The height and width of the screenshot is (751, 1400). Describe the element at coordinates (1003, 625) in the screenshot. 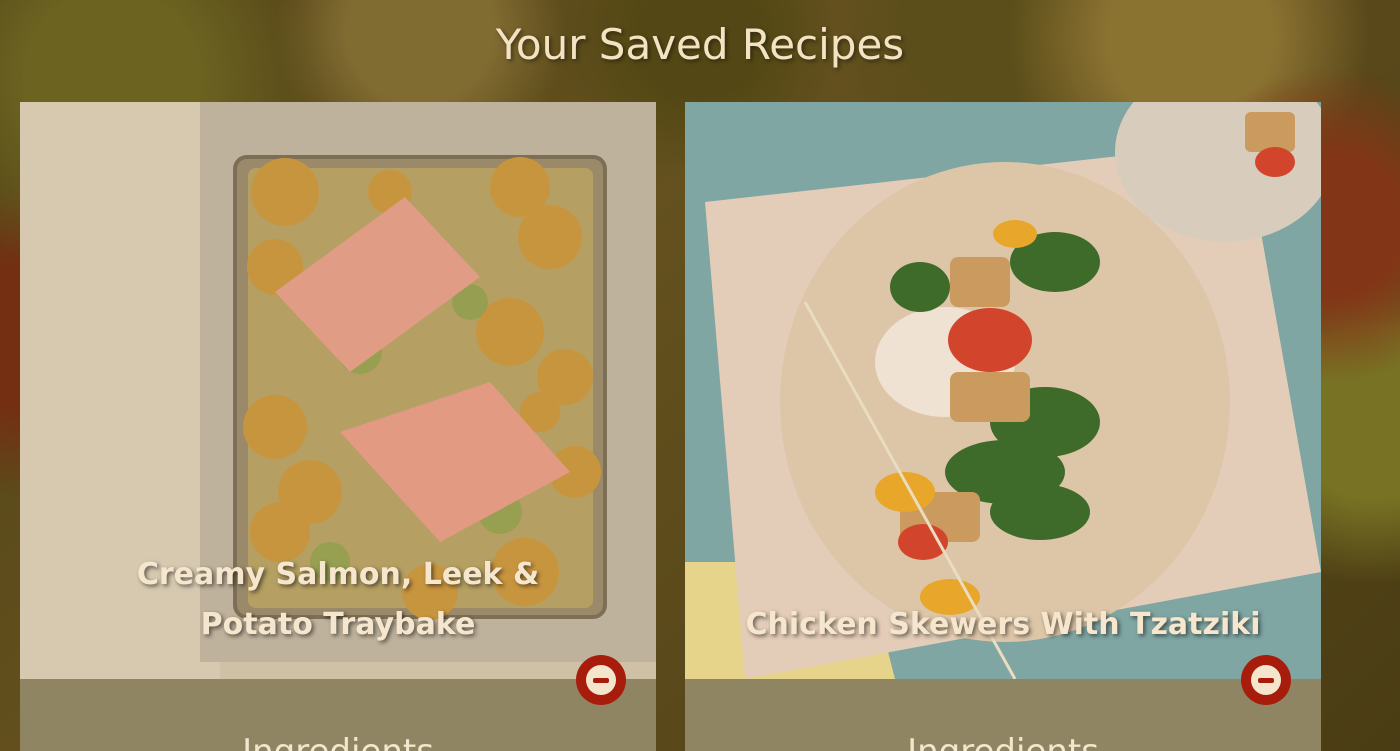

I see `recipe-title: Chicken Skewers With Tzatziki` at that location.